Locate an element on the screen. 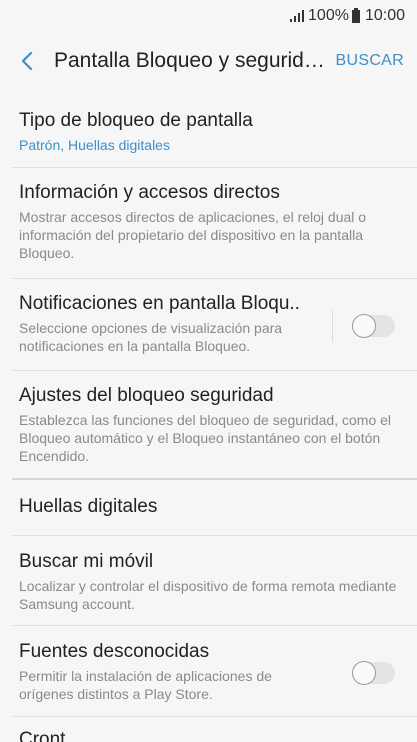  battery-icon is located at coordinates (355, 15).